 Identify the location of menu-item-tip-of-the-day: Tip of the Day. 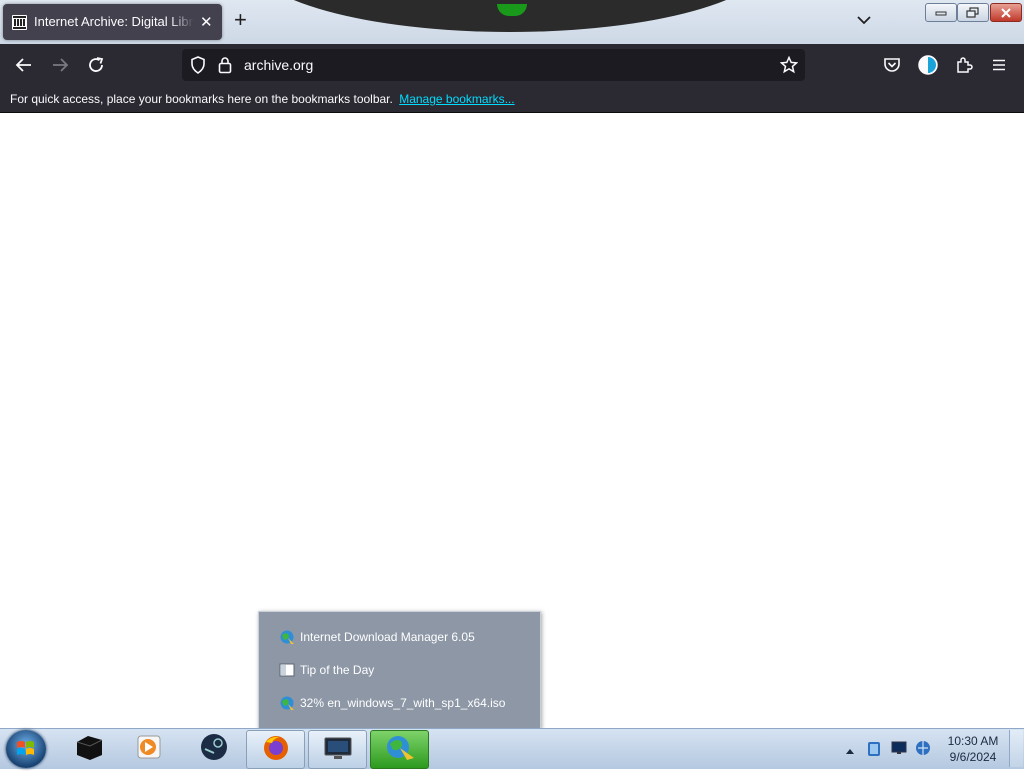
(326, 670).